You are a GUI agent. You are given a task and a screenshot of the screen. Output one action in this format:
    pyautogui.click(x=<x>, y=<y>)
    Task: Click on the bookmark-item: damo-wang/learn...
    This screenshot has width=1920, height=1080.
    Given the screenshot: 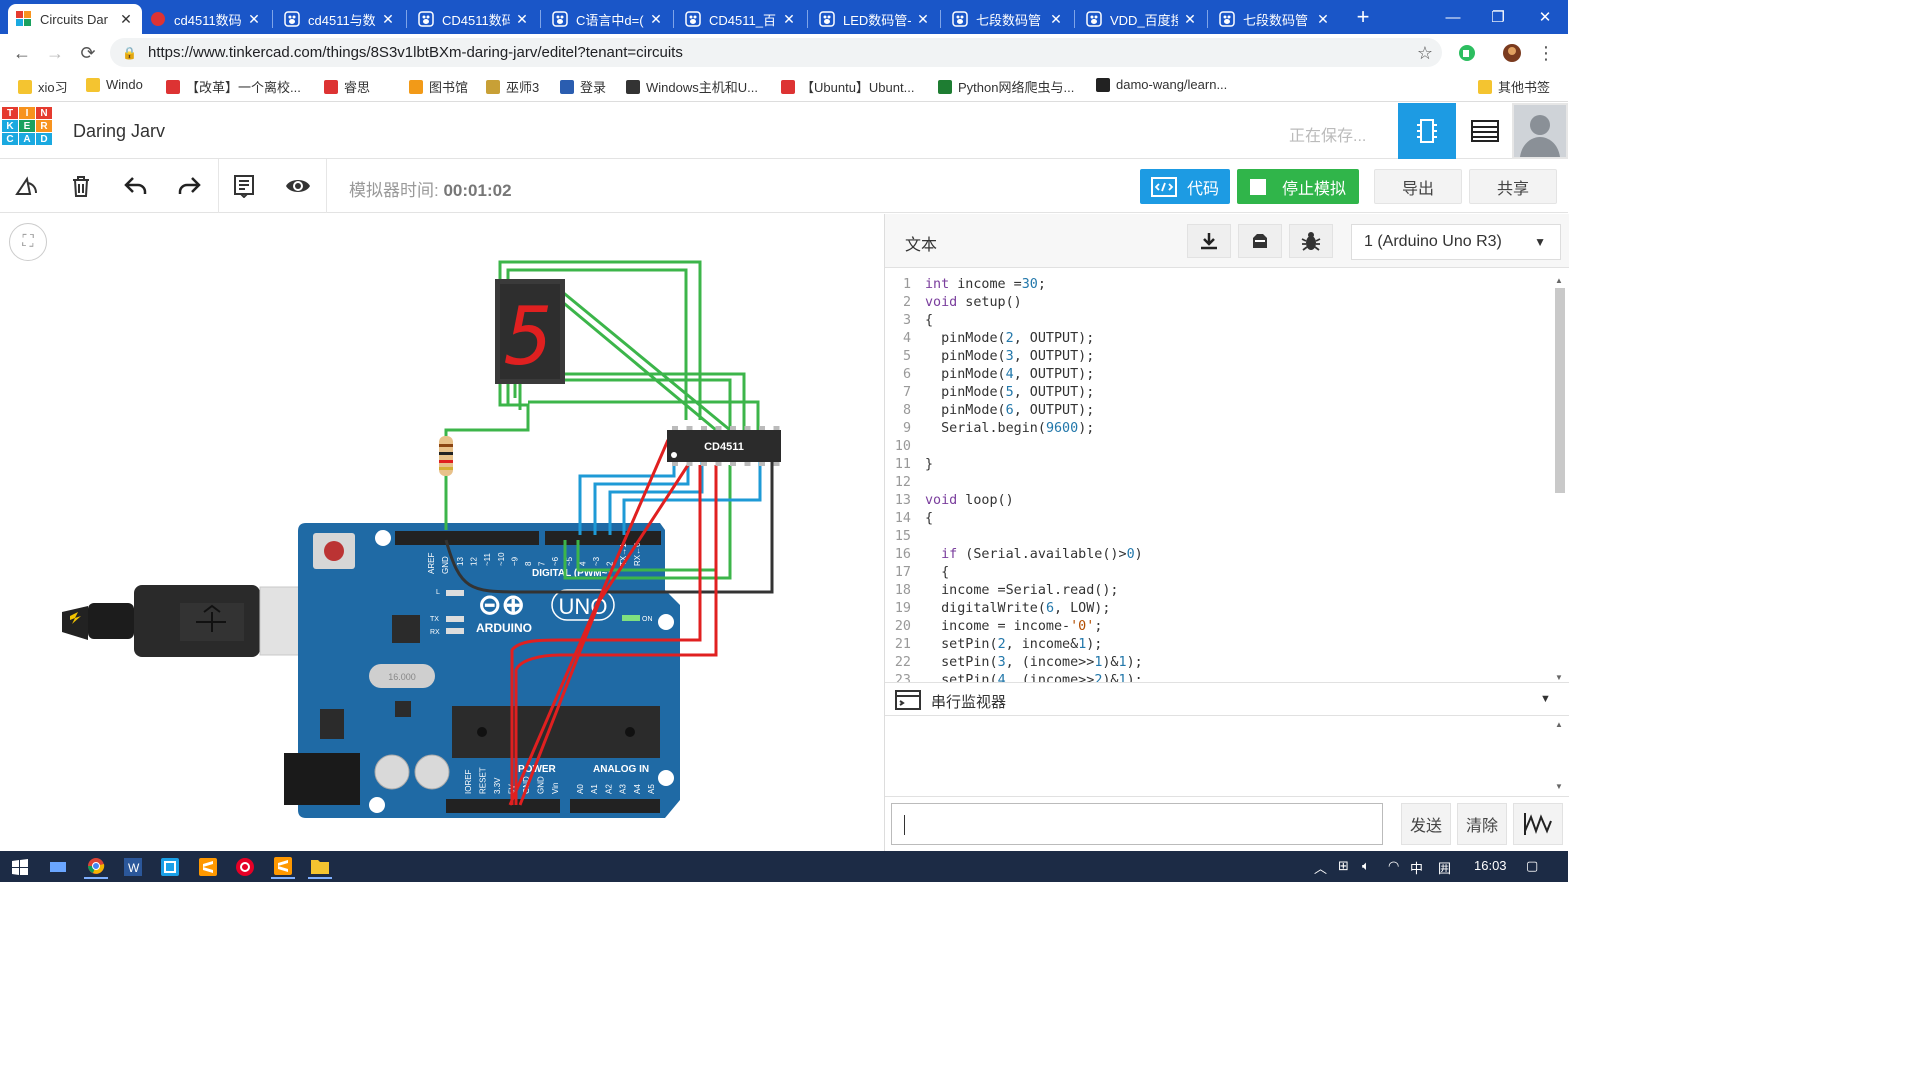 What is the action you would take?
    pyautogui.click(x=1161, y=84)
    